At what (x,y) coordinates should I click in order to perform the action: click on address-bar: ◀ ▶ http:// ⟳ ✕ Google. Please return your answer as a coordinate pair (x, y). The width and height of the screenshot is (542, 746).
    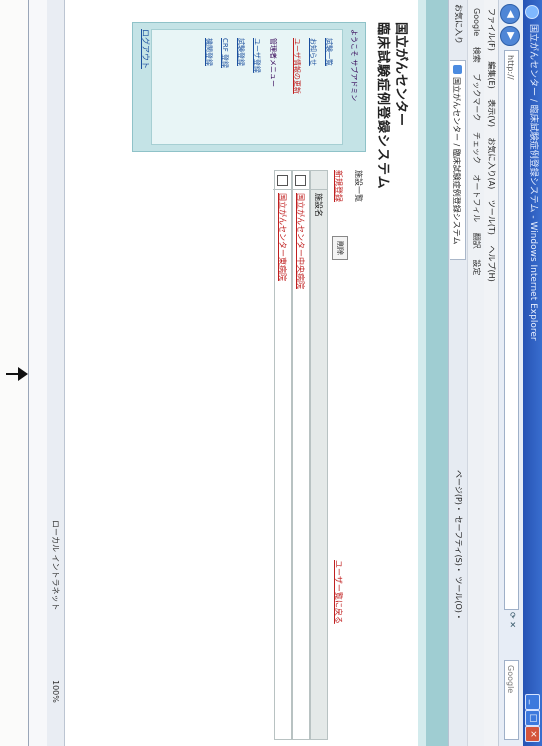
    Looking at the image, I should click on (510, 373).